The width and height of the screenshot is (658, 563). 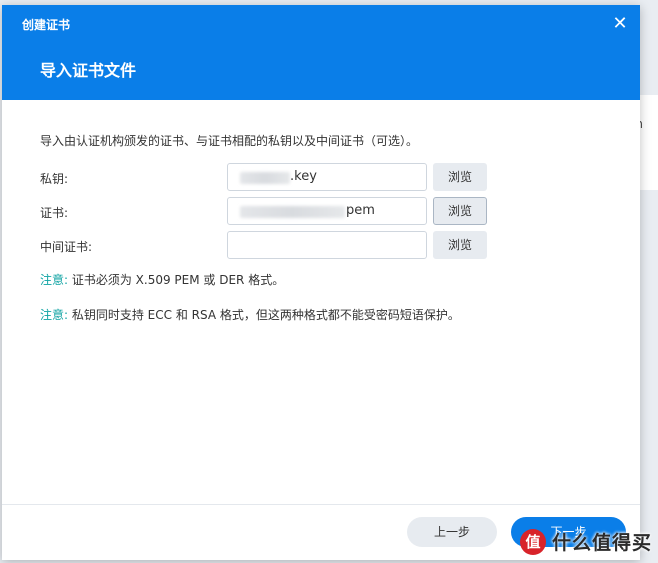 I want to click on private-key-value: .key, so click(x=303, y=176).